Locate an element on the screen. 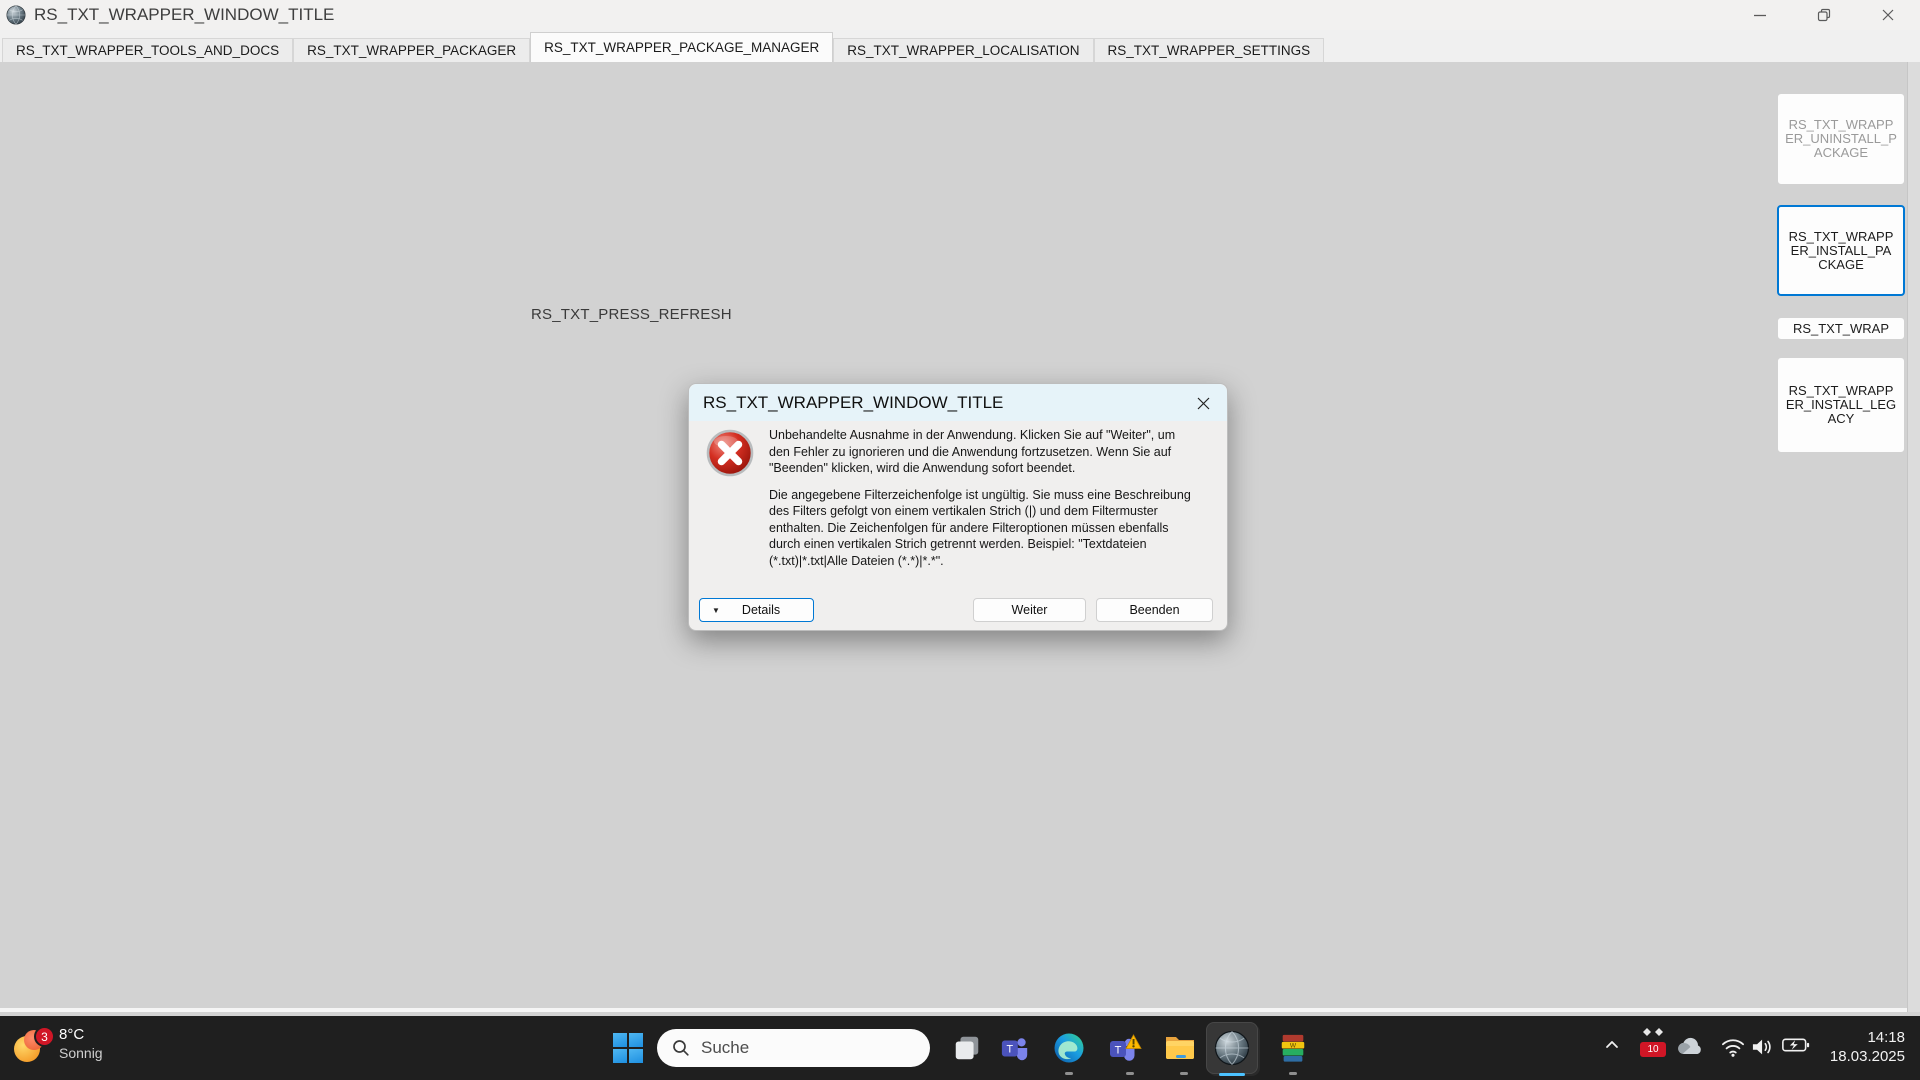  weather-temperature: 8°C is located at coordinates (72, 1034).